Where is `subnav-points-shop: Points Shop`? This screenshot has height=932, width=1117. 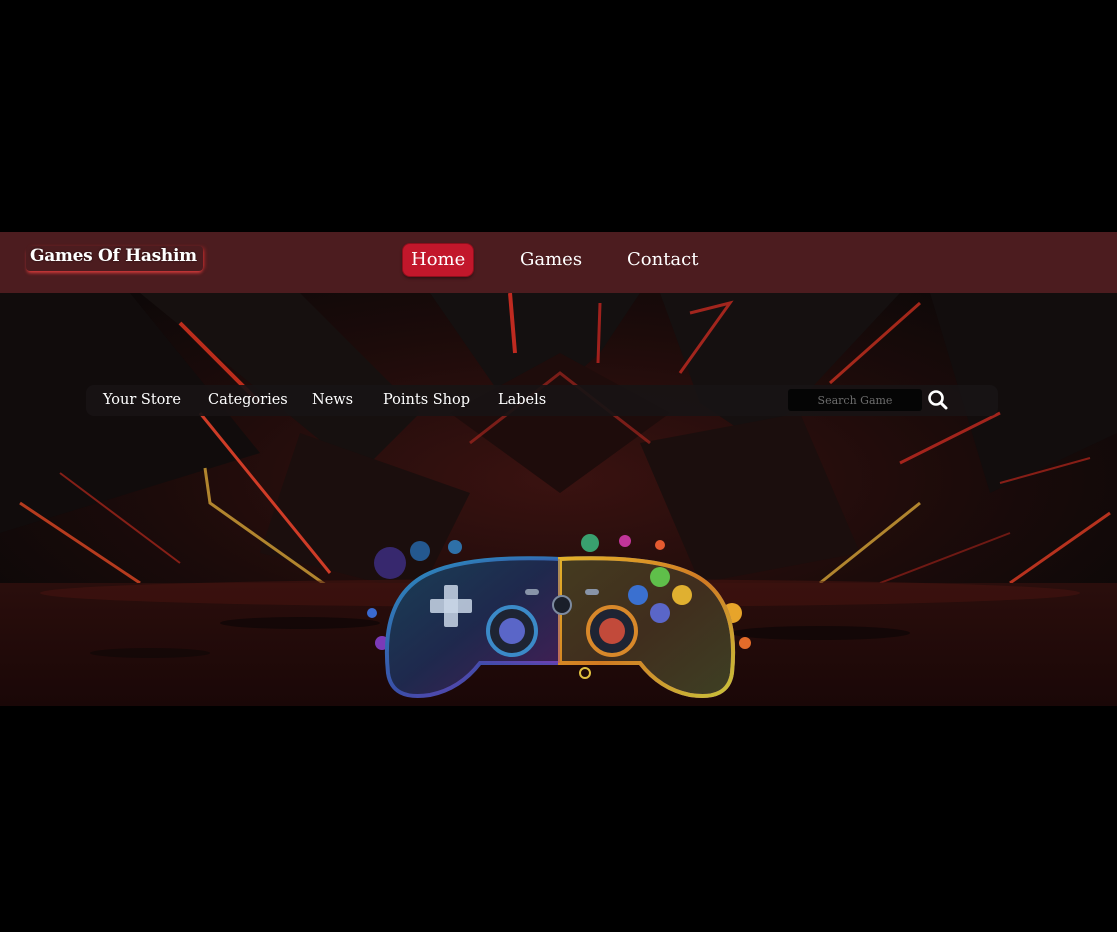
subnav-points-shop: Points Shop is located at coordinates (426, 400).